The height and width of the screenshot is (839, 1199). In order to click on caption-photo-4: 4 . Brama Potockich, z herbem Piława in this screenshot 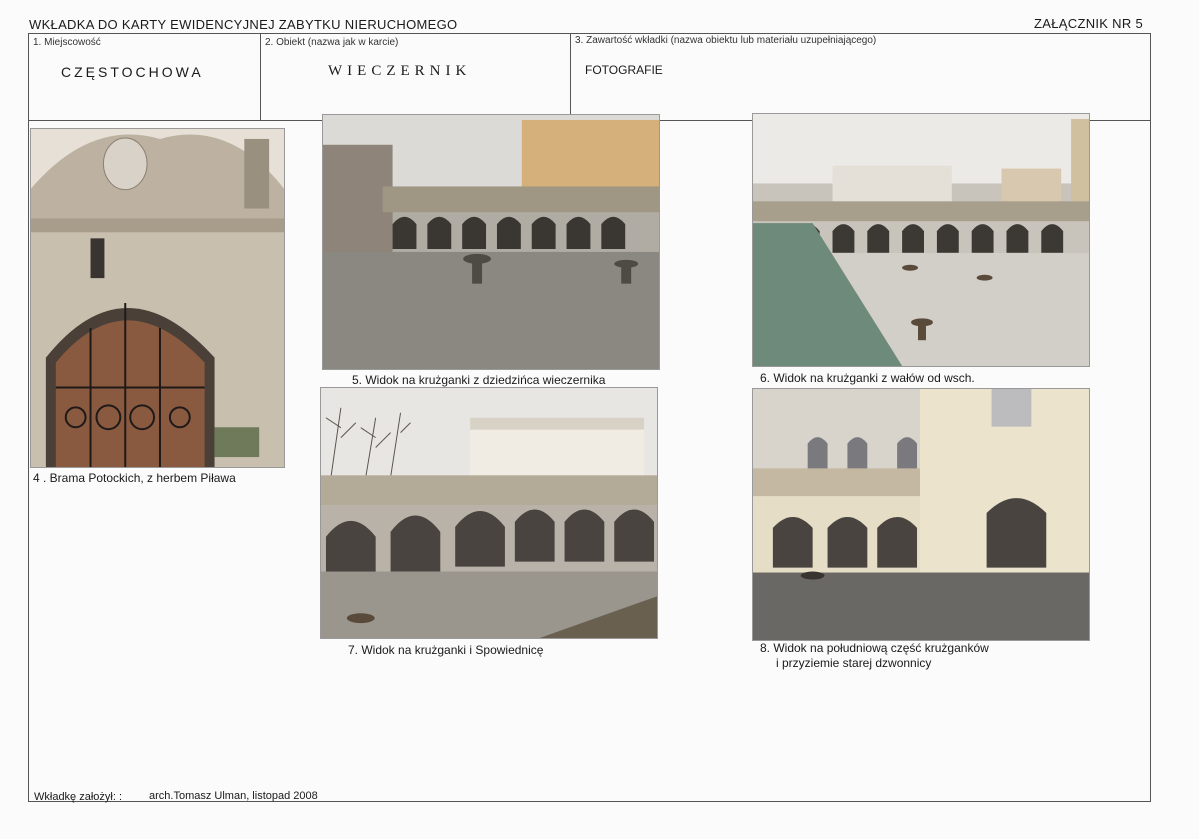, I will do `click(134, 478)`.